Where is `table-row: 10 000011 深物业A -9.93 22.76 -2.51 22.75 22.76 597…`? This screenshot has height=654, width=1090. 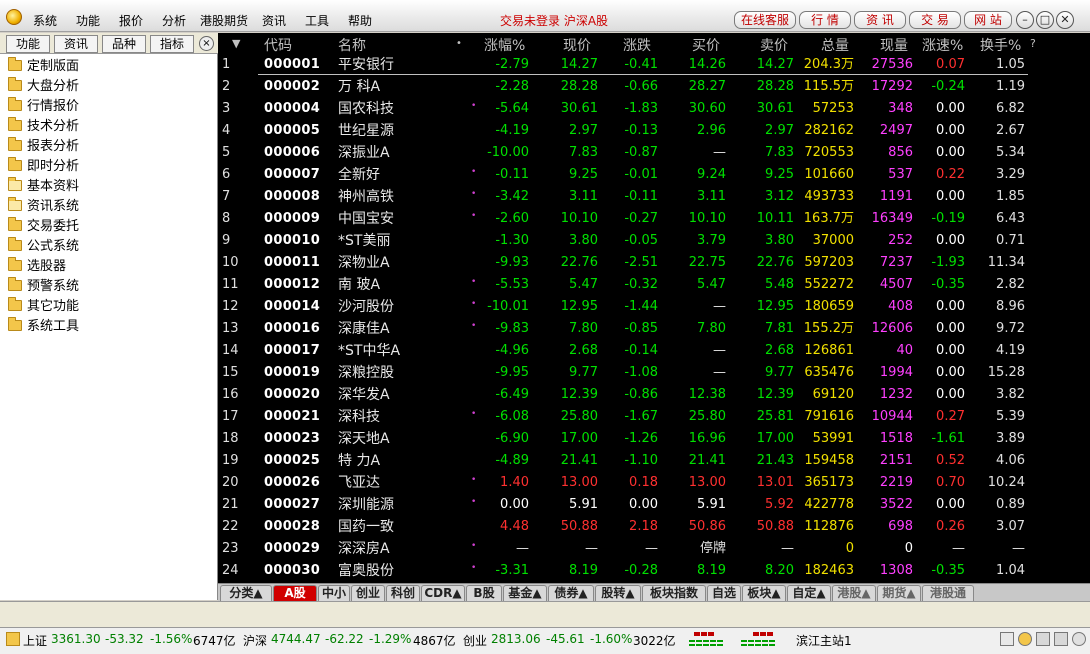
table-row: 10 000011 深物业A -9.93 22.76 -2.51 22.75 22.76 597… is located at coordinates (623, 262).